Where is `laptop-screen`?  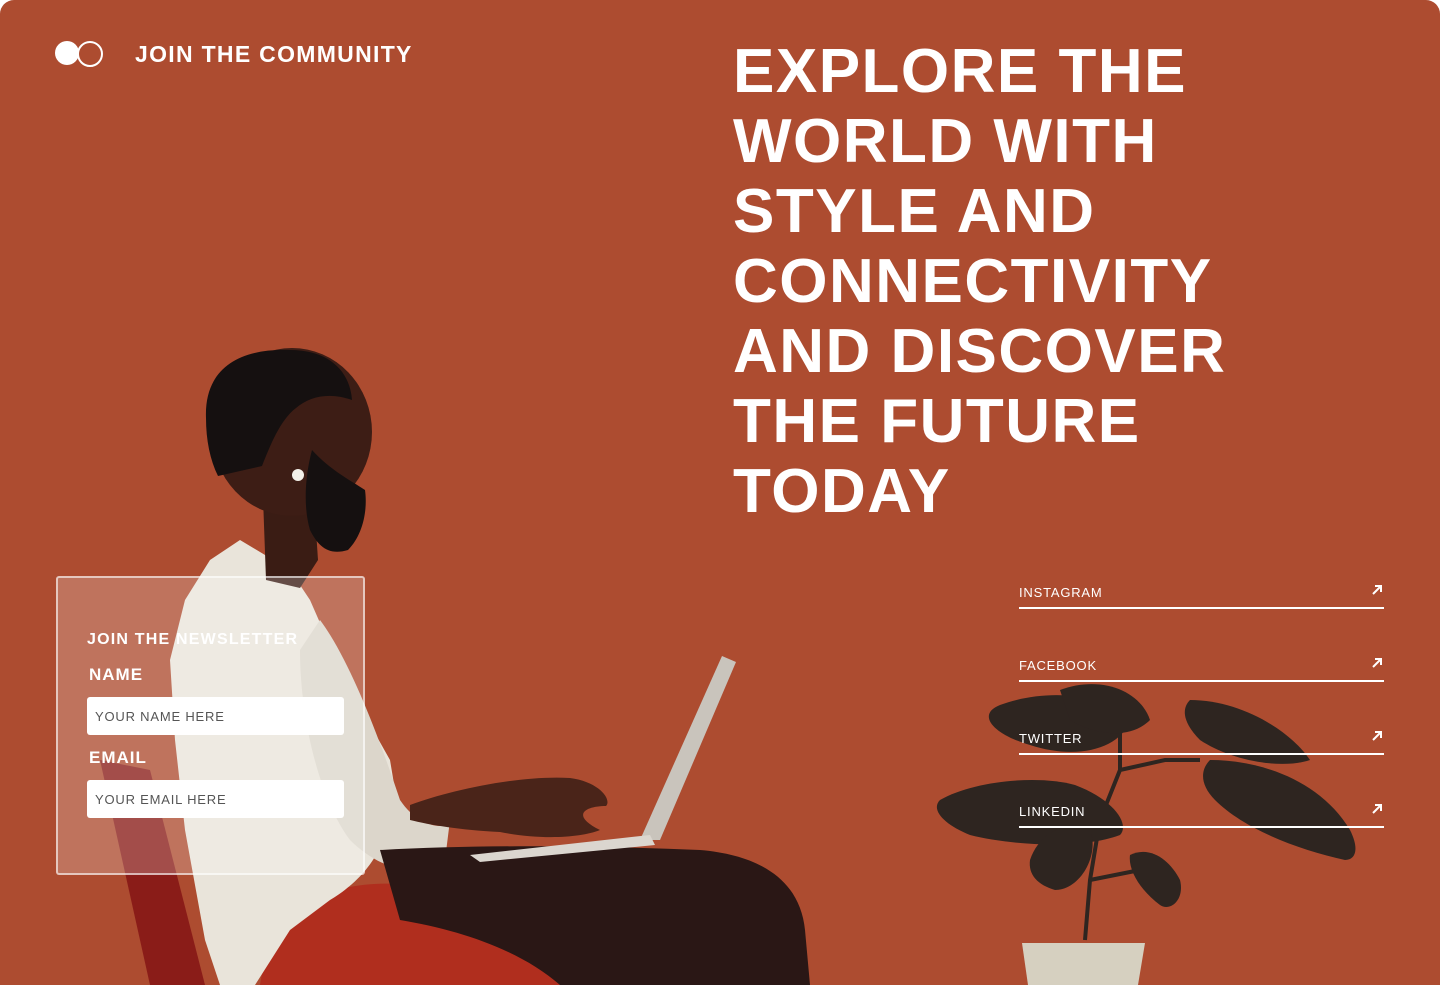
laptop-screen is located at coordinates (688, 748).